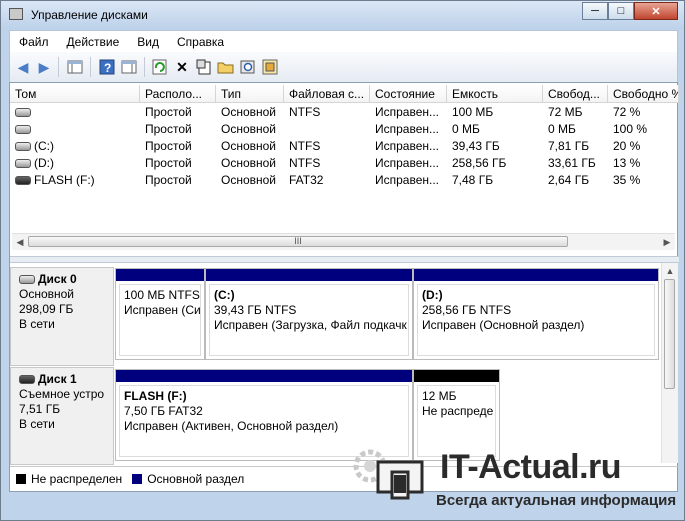  Describe the element at coordinates (343, 67) in the screenshot. I see `toolbar: ◀ ▶ ? ✕` at that location.